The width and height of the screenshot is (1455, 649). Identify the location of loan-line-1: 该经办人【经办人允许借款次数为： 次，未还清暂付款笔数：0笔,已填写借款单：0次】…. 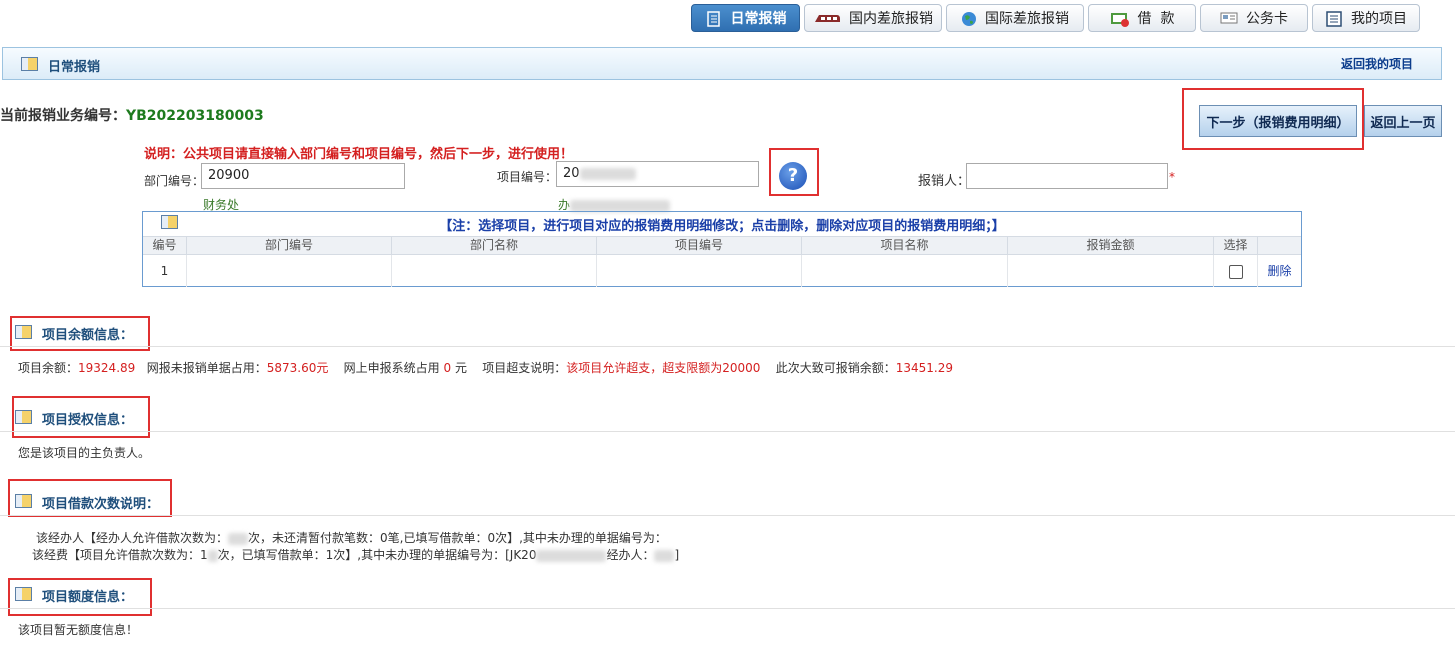
(351, 537).